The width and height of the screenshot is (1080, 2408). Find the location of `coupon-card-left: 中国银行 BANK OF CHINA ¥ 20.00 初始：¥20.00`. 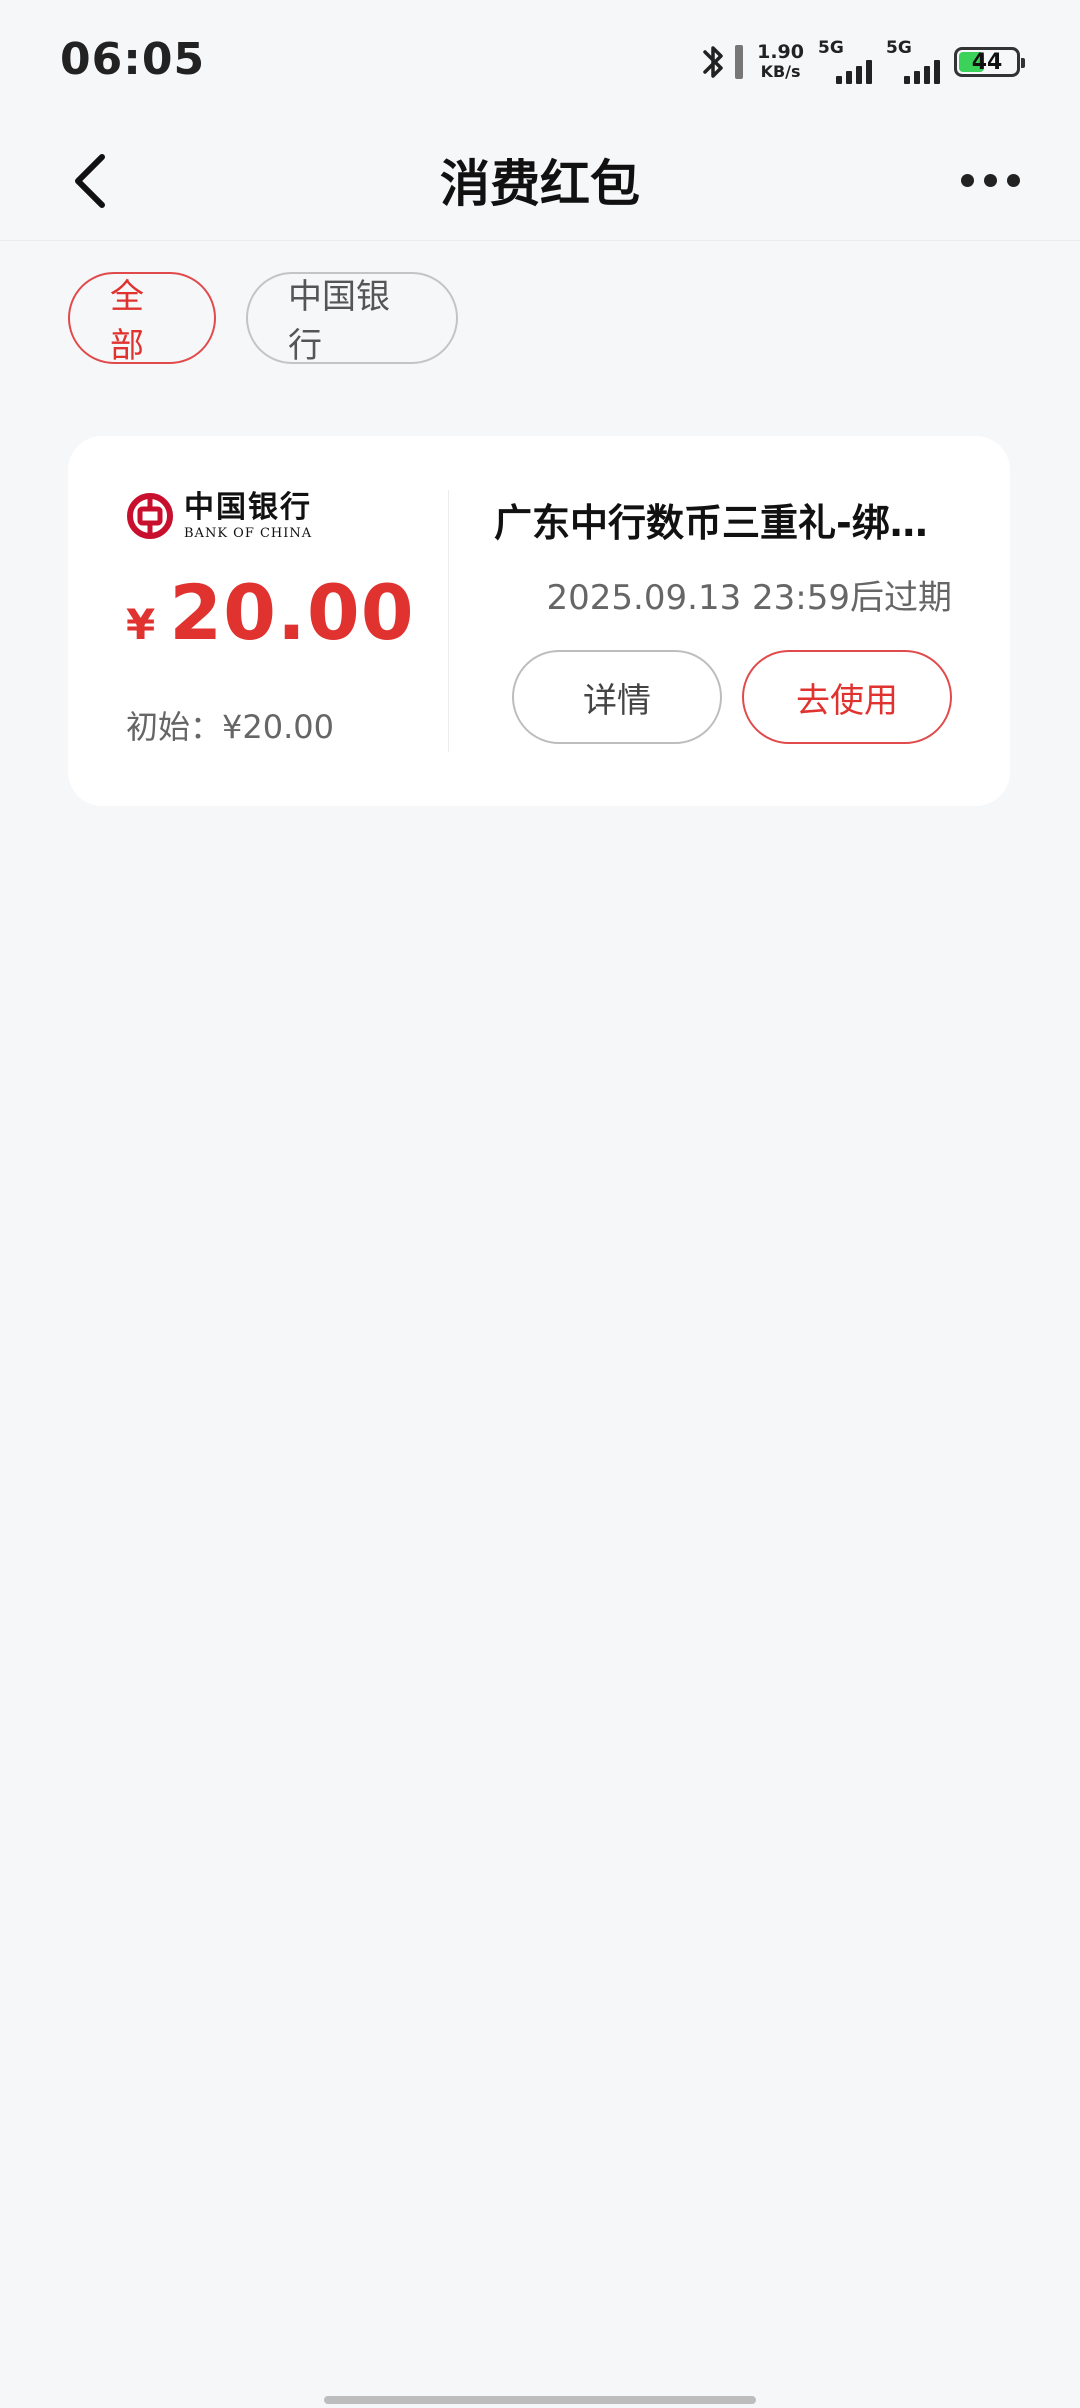

coupon-card-left: 中国银行 BANK OF CHINA ¥ 20.00 初始：¥20.00 is located at coordinates (258, 621).